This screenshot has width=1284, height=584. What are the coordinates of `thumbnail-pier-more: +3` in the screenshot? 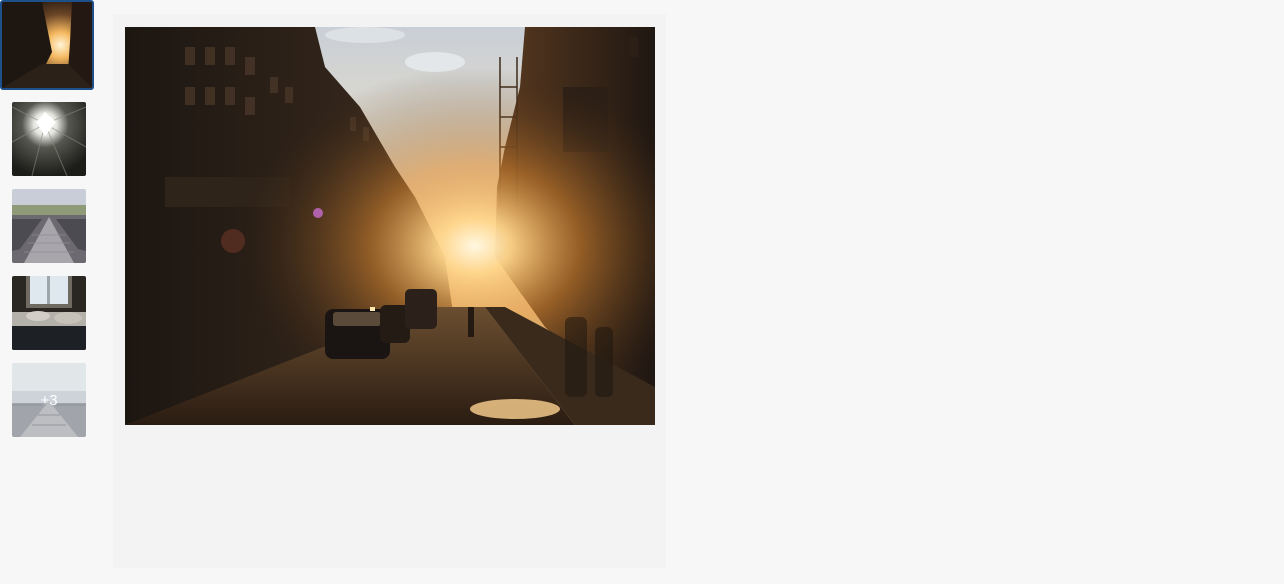 It's located at (49, 400).